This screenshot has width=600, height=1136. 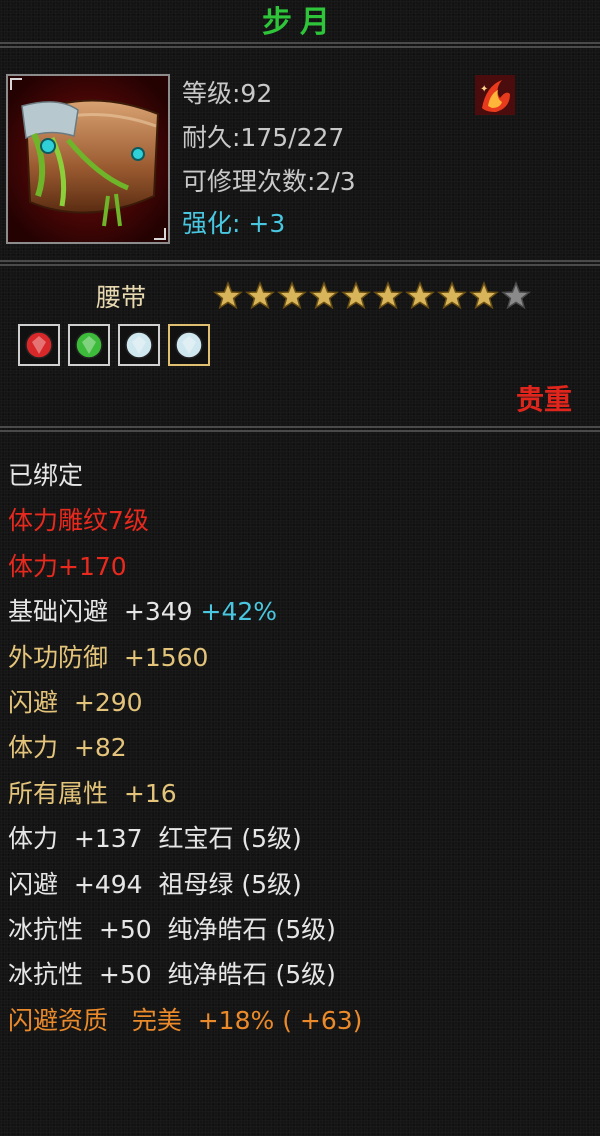 I want to click on belt-item-icon, so click(x=88, y=159).